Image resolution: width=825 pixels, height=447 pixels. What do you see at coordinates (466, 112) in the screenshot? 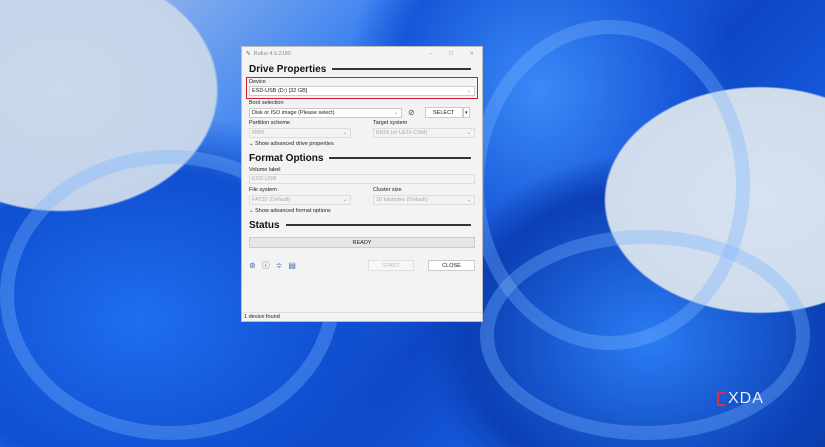
I see `select-dropdown-arrow: ▾` at bounding box center [466, 112].